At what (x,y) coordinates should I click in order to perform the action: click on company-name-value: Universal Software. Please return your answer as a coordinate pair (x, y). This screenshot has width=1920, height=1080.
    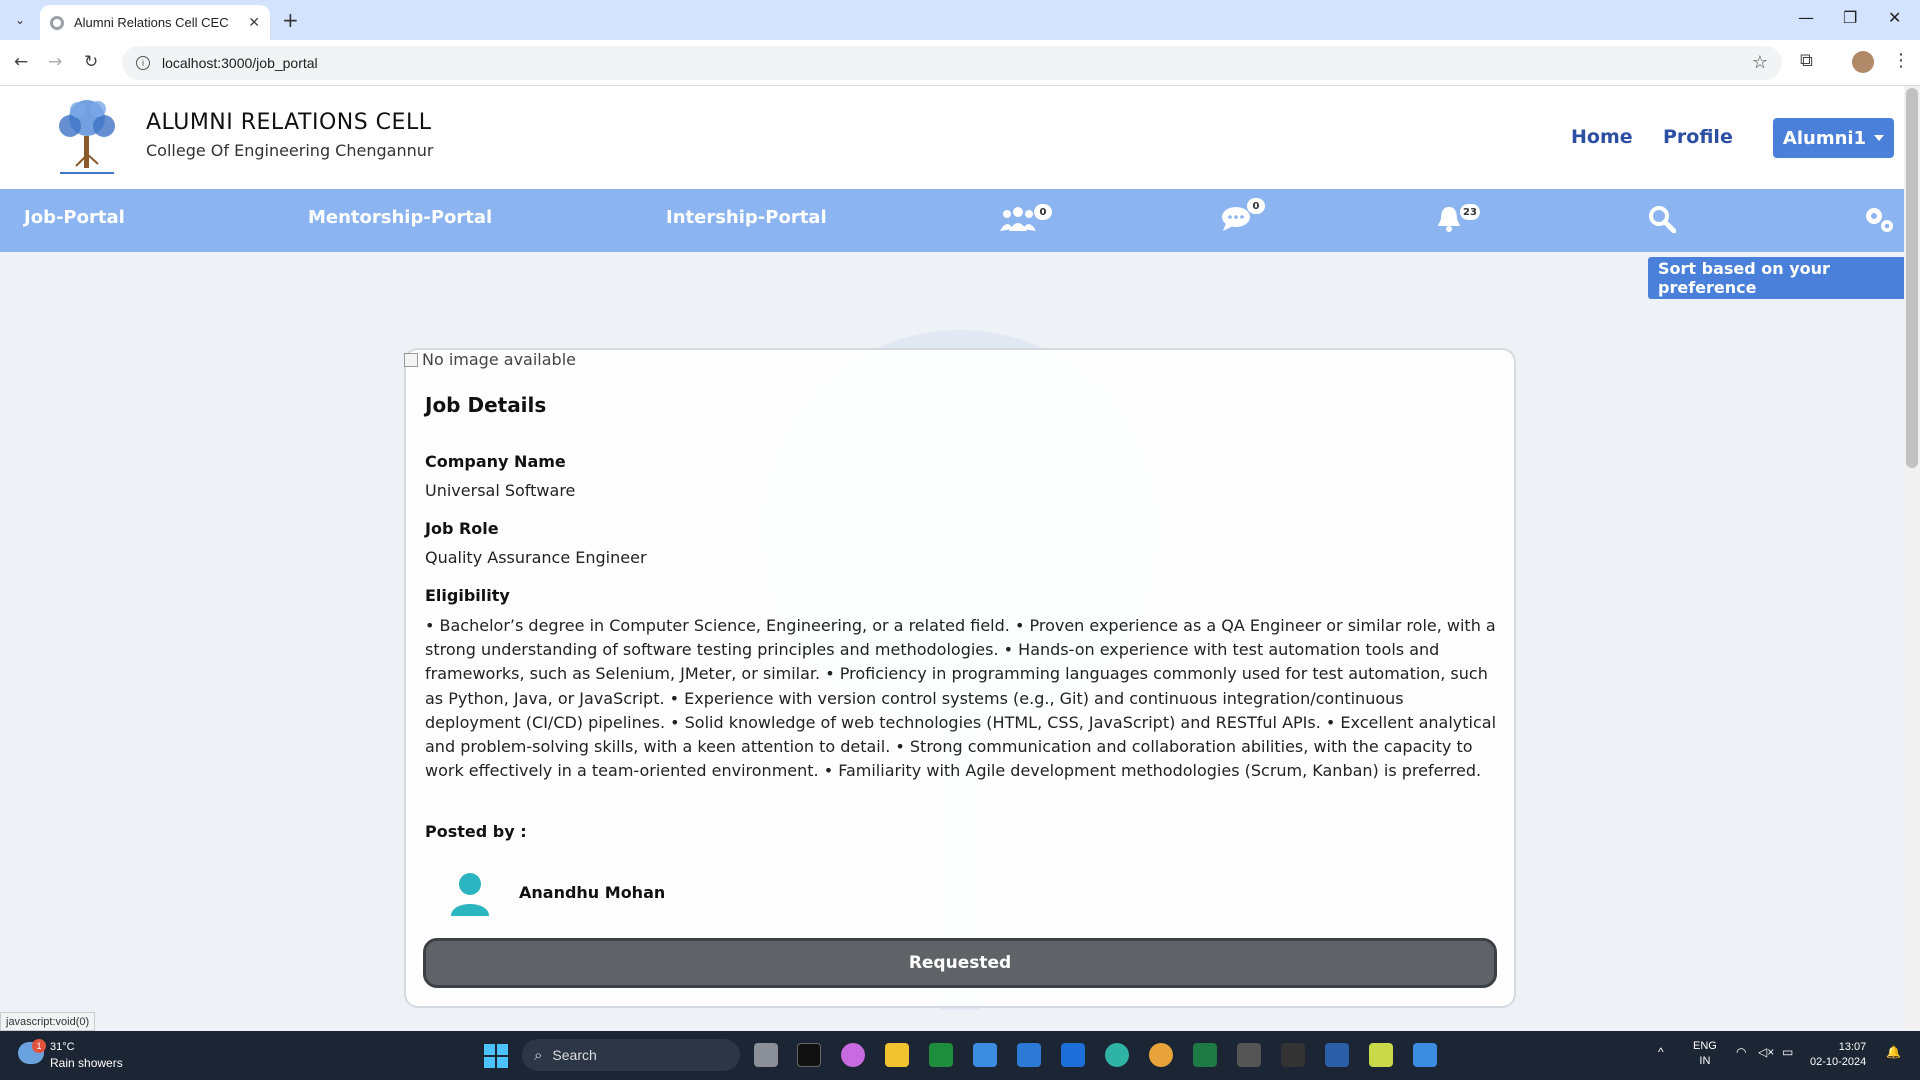
    Looking at the image, I should click on (500, 490).